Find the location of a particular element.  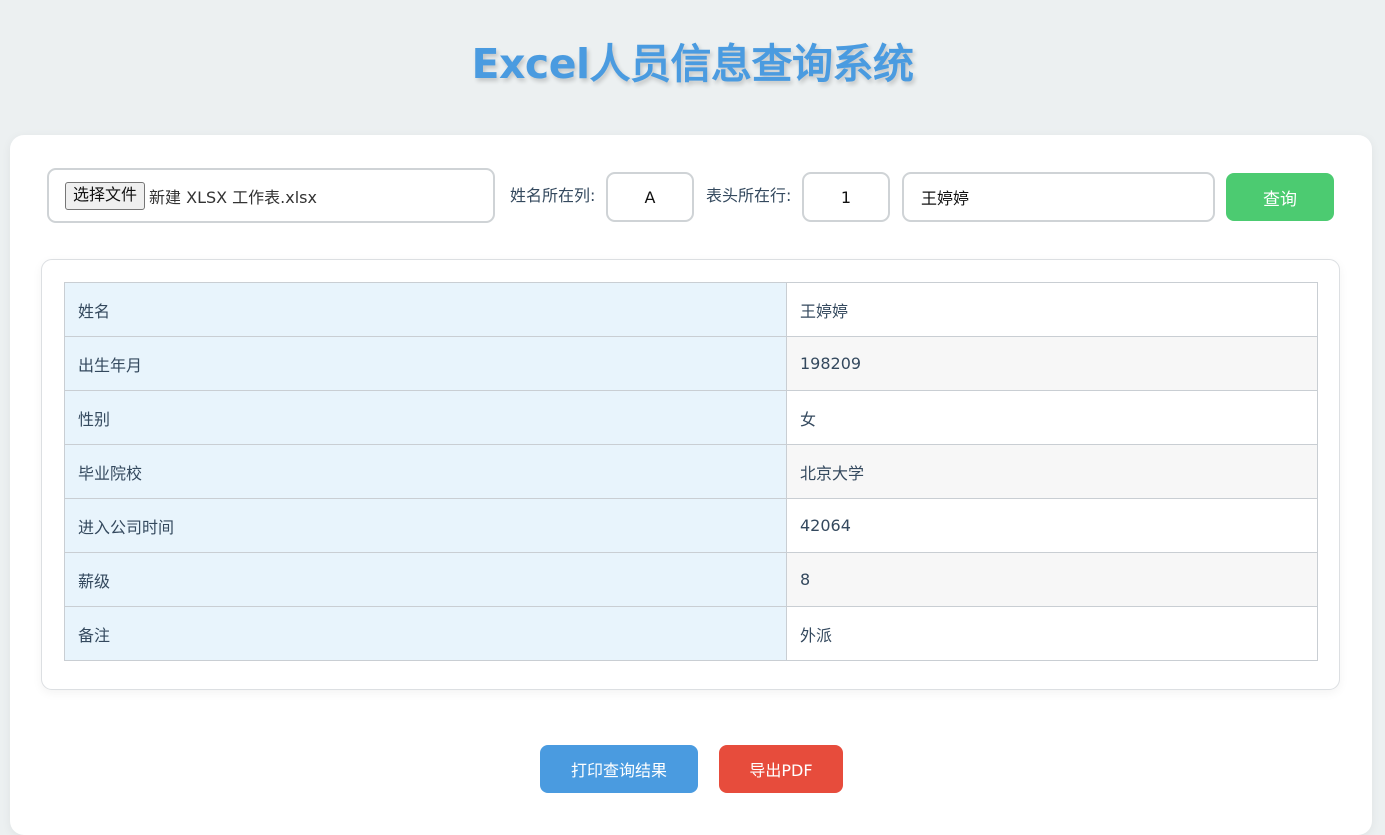

field-value-cell: 女 is located at coordinates (1052, 417).